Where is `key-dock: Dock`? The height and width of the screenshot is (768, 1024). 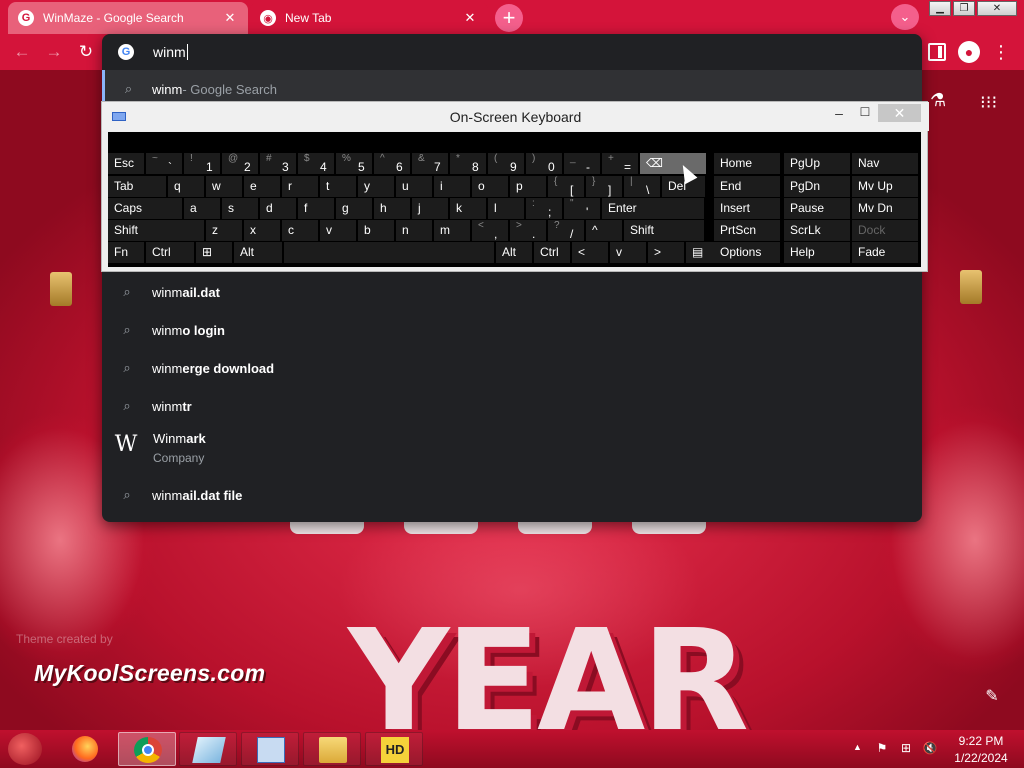
key-dock: Dock is located at coordinates (885, 230).